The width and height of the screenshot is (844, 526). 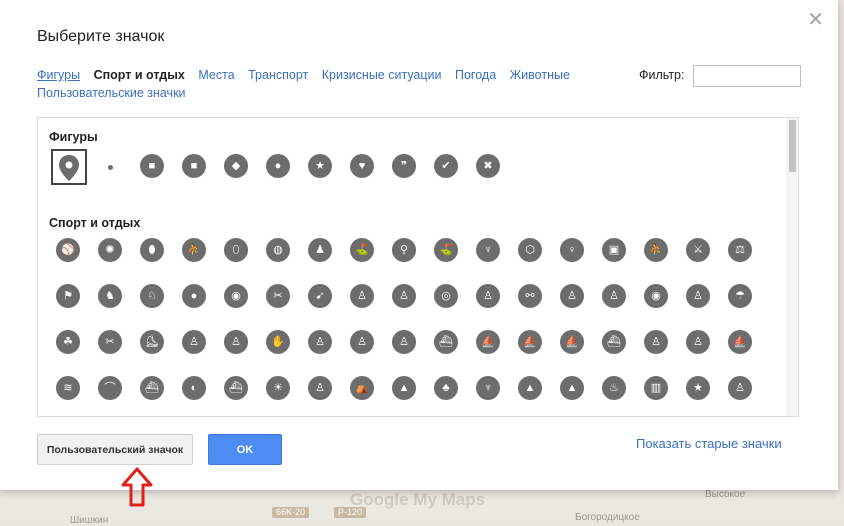 What do you see at coordinates (322, 390) in the screenshot?
I see `dancing-icon: ♙` at bounding box center [322, 390].